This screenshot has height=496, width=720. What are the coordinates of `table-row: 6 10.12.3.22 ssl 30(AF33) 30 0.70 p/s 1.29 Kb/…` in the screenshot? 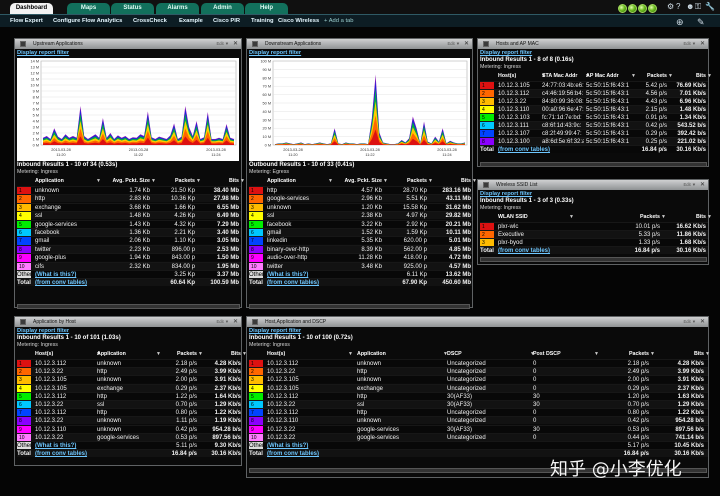 It's located at (478, 404).